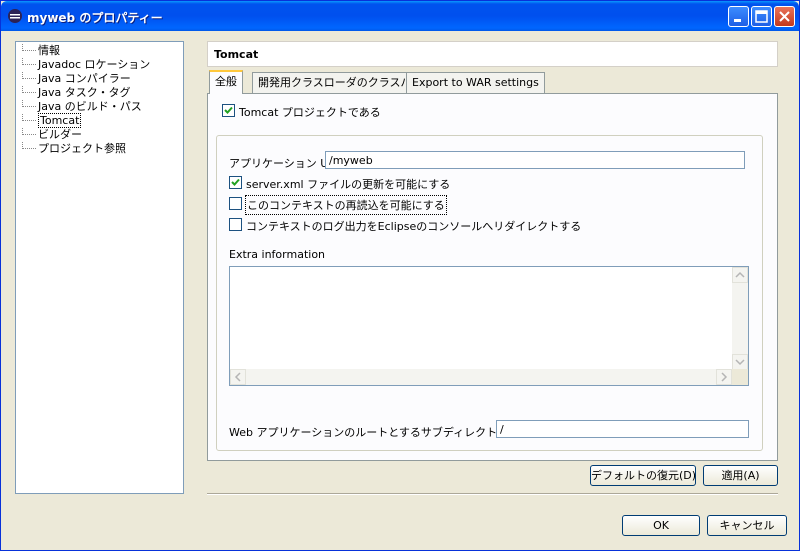  Describe the element at coordinates (226, 82) in the screenshot. I see `tab-general: 全般` at that location.